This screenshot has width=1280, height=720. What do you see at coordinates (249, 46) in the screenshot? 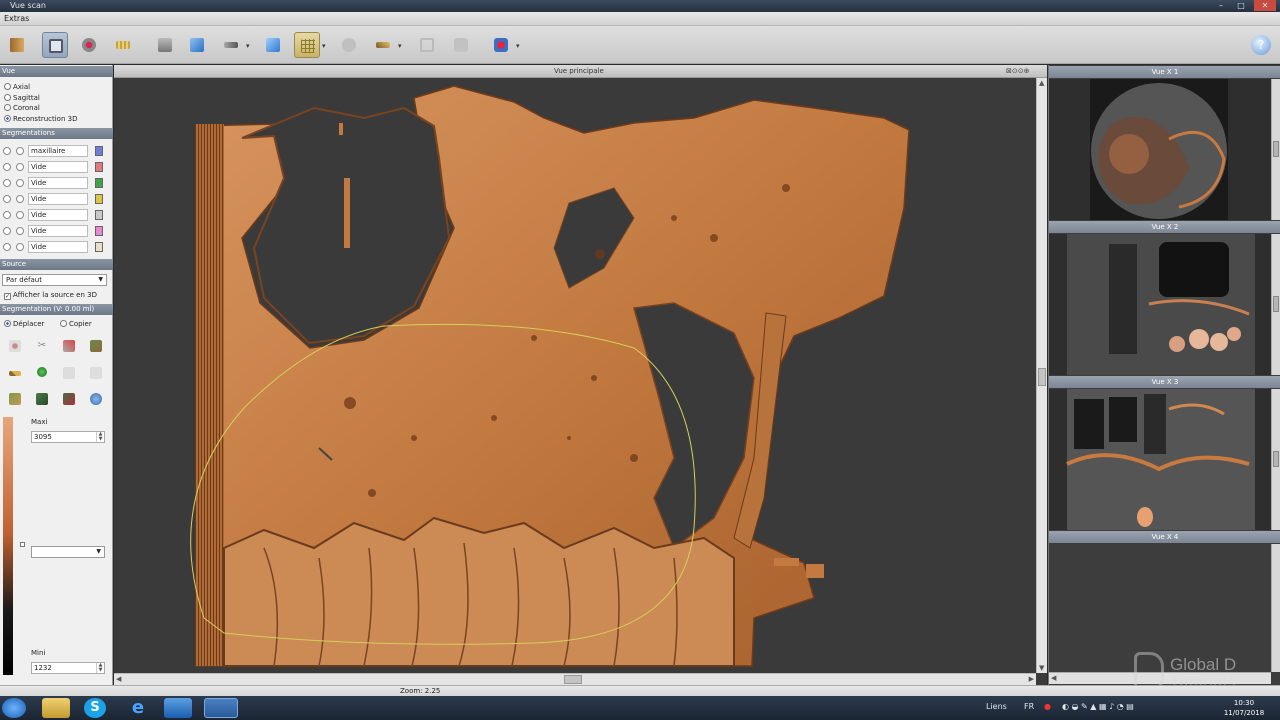
I see `chevron-down-icon: ▾` at bounding box center [249, 46].